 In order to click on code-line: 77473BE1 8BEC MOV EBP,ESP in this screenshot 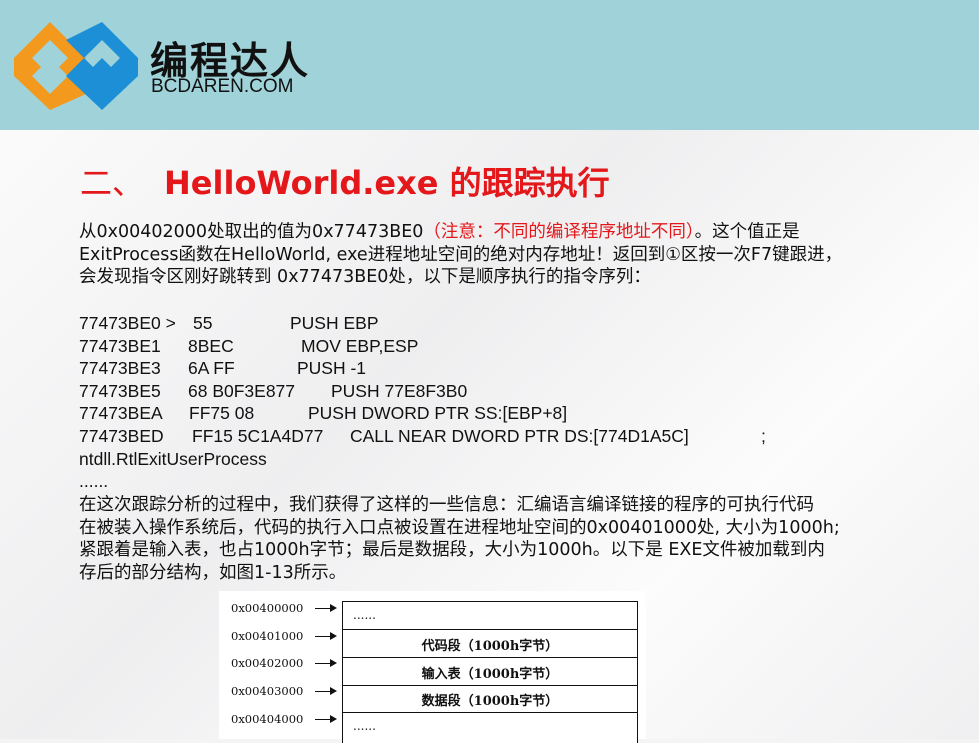, I will do `click(248, 346)`.